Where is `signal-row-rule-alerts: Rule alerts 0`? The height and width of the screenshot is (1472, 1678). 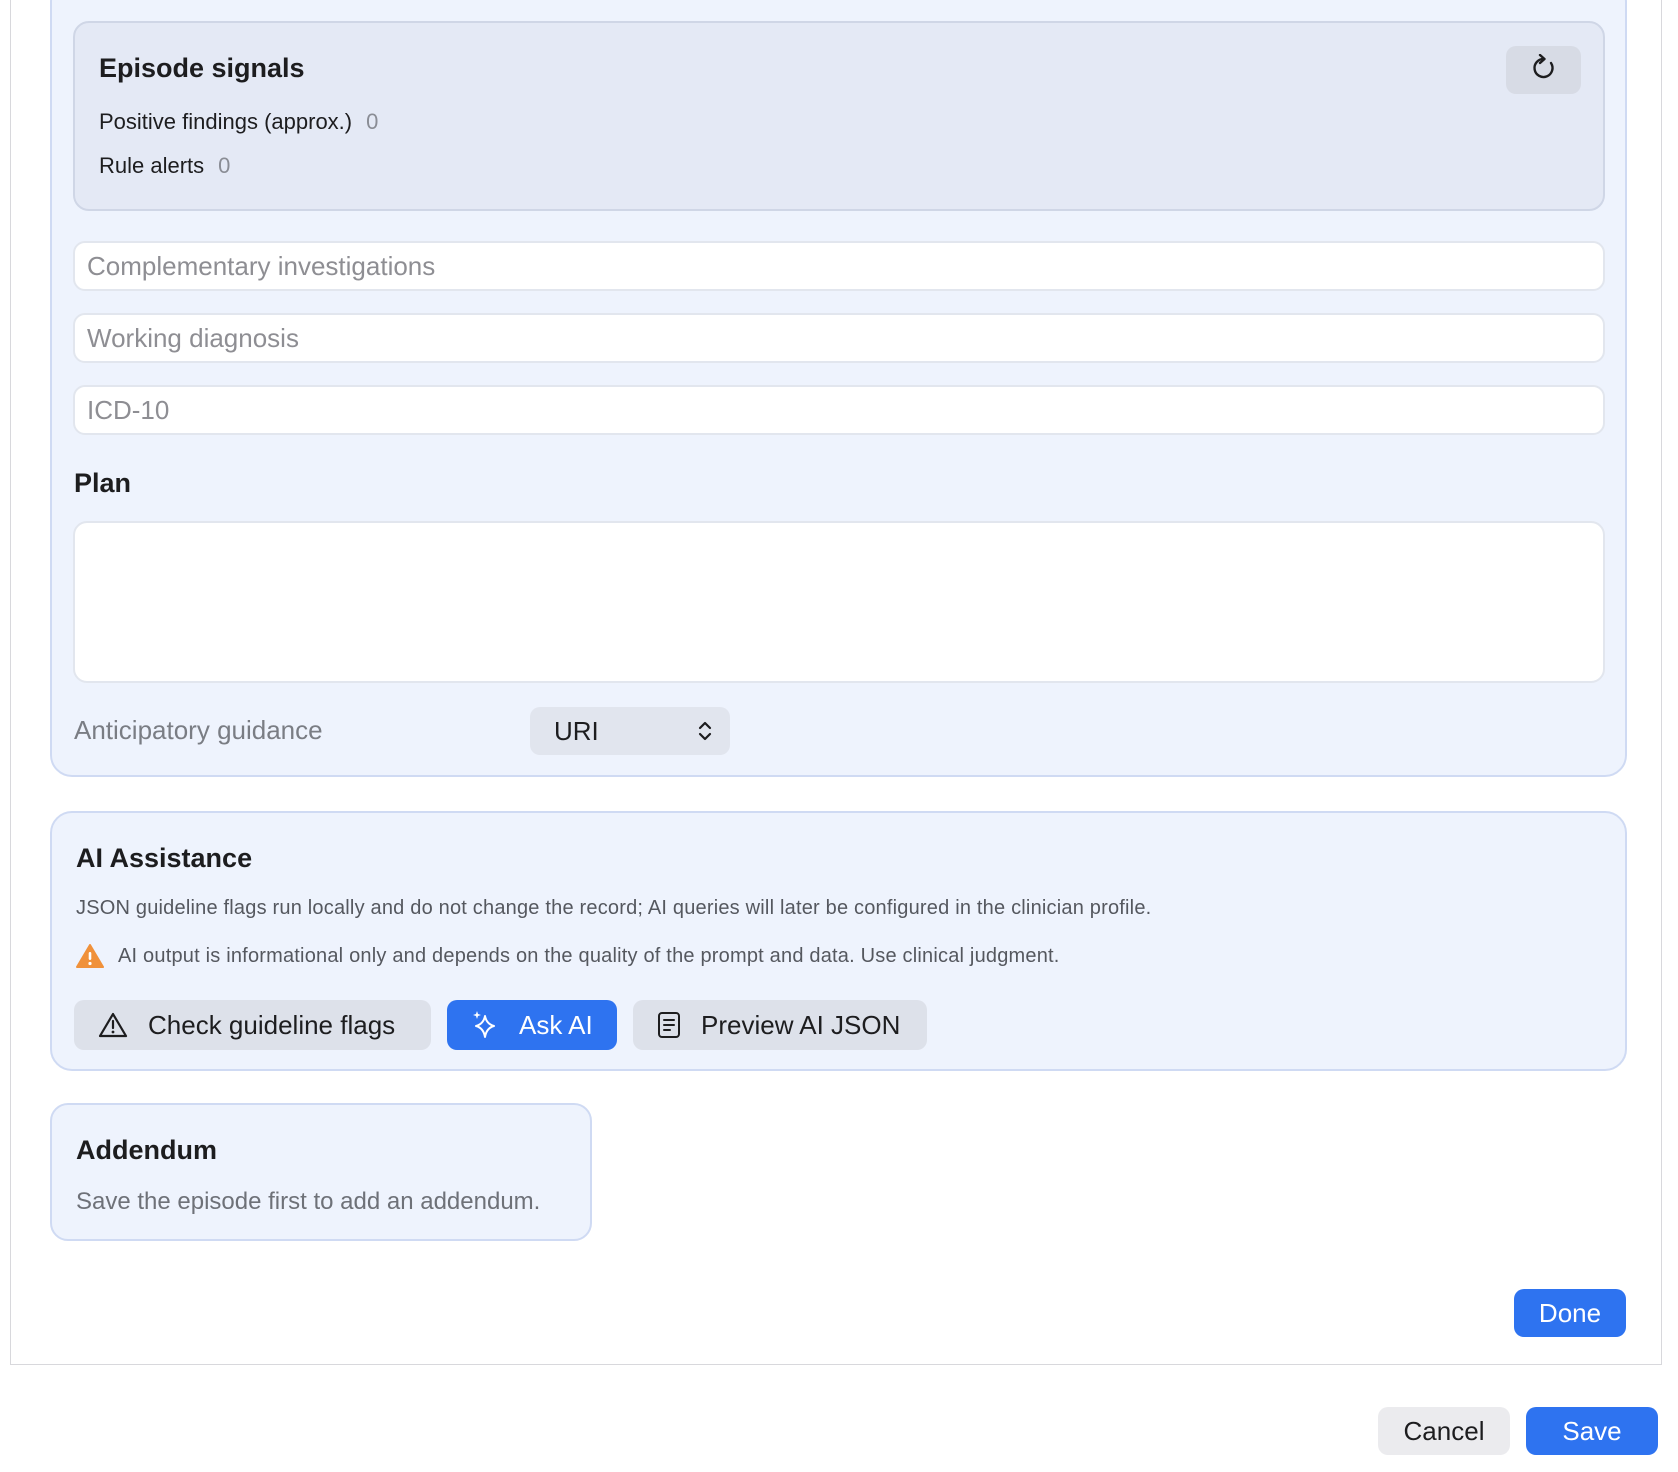 signal-row-rule-alerts: Rule alerts 0 is located at coordinates (164, 166).